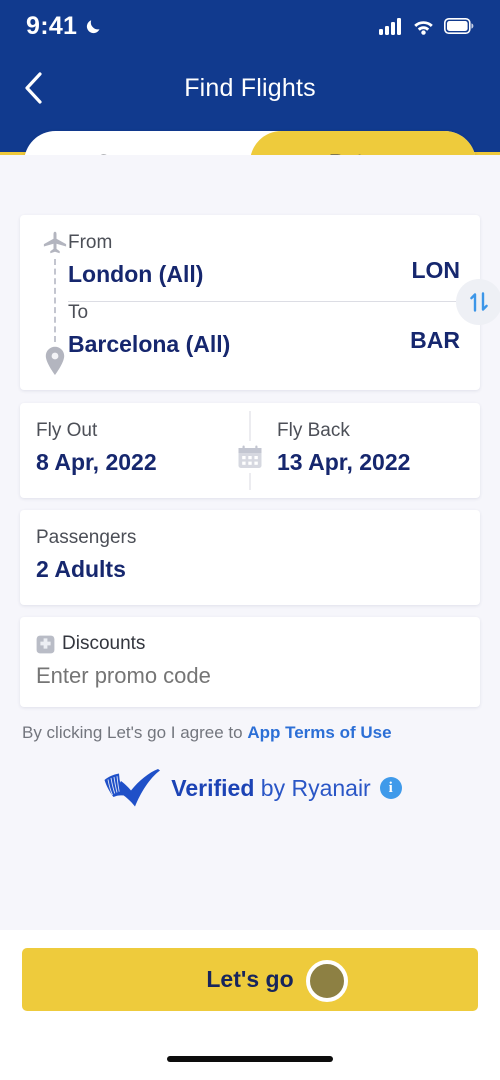  I want to click on swap-button, so click(478, 302).